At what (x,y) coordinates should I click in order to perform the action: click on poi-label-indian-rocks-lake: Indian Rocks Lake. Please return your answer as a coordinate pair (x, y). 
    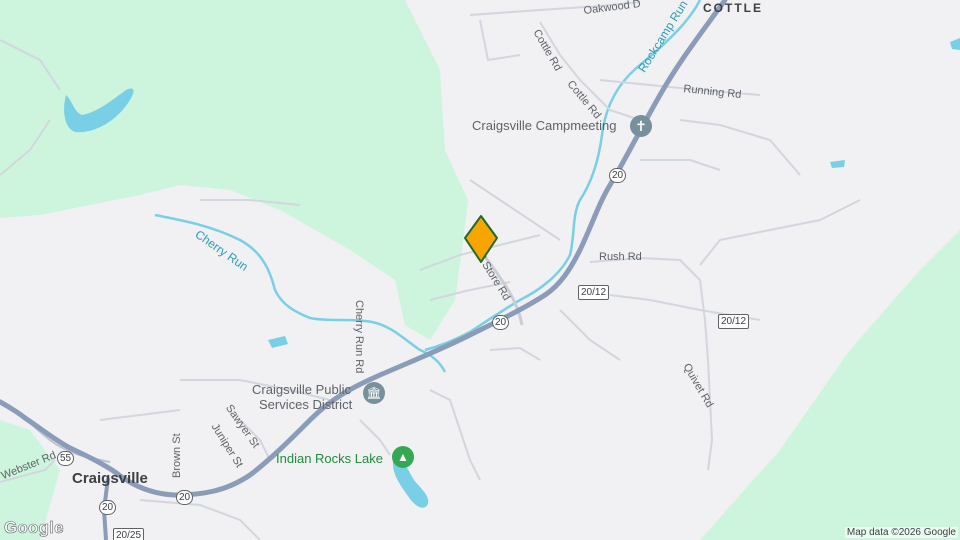
    Looking at the image, I should click on (329, 458).